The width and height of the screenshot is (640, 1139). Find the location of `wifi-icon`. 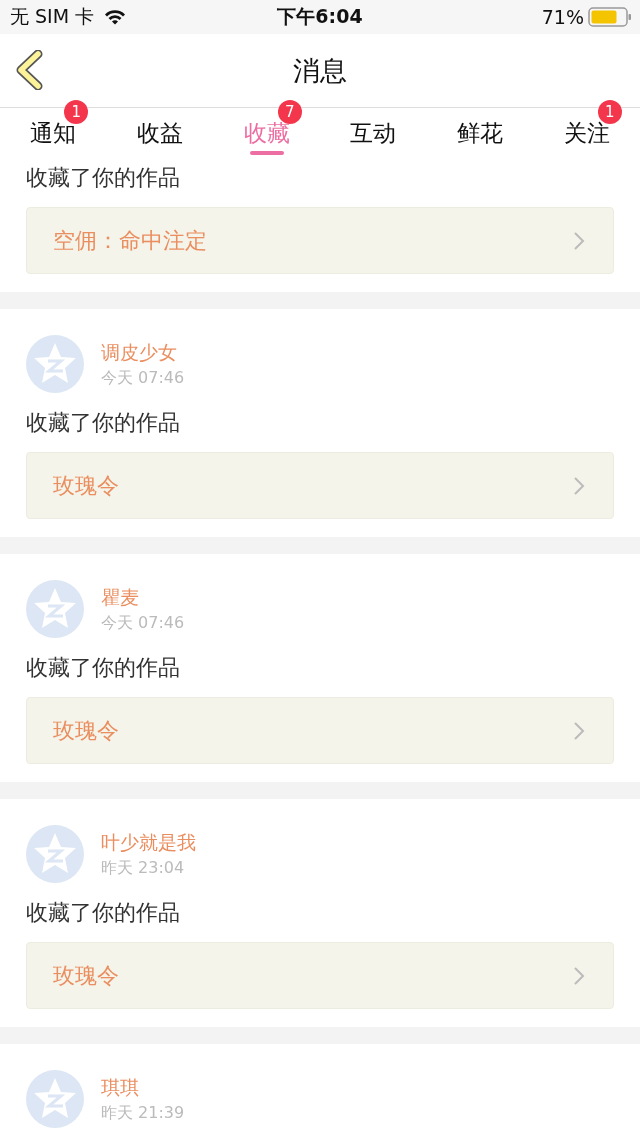

wifi-icon is located at coordinates (115, 17).